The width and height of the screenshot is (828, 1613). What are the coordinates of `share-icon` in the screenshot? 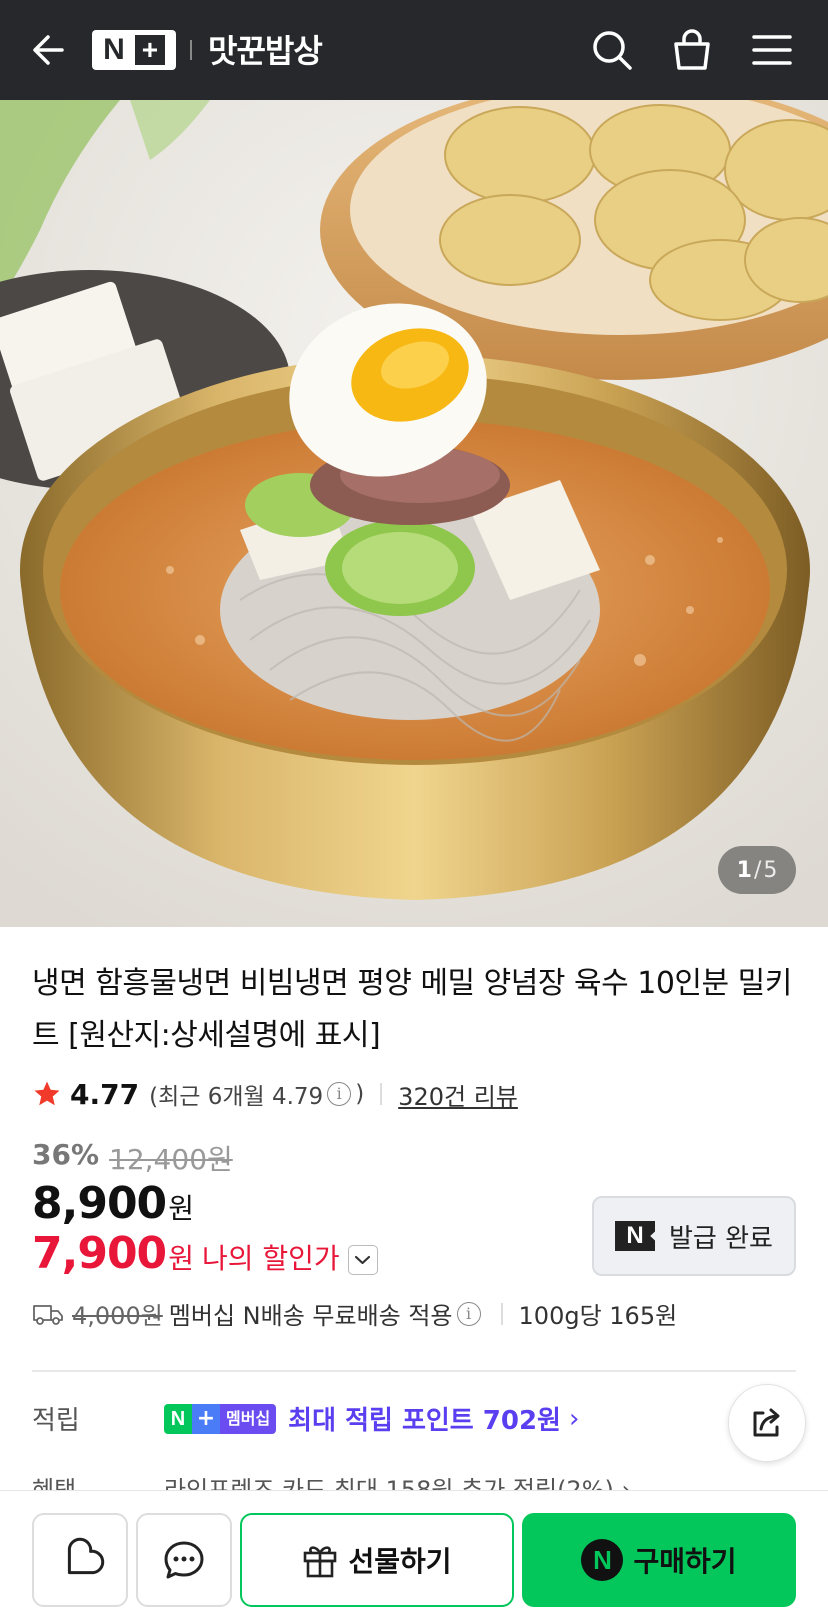 It's located at (766, 1422).